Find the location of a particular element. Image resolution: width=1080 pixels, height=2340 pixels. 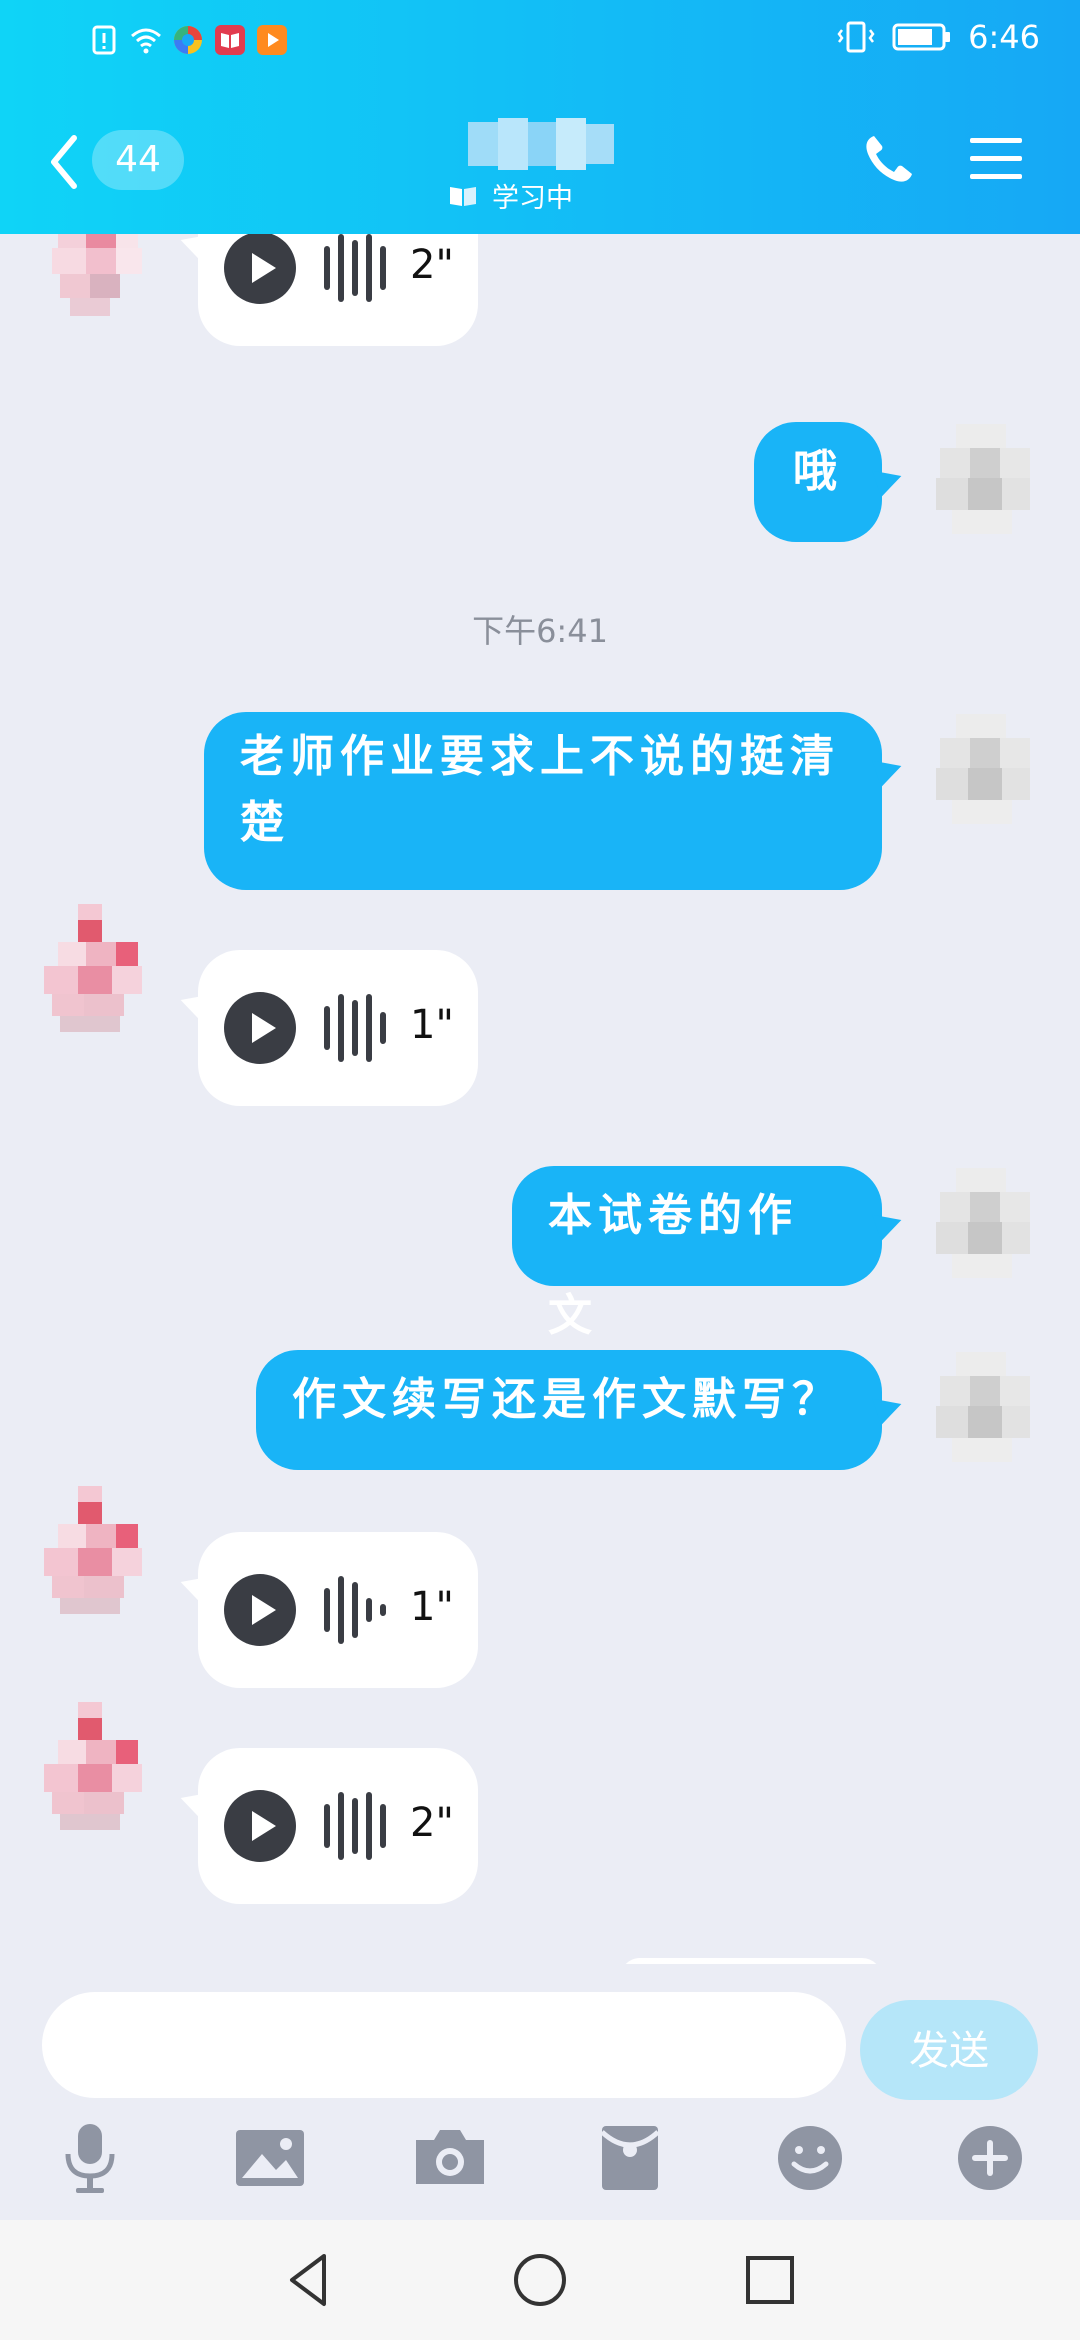

status-notification-icons is located at coordinates (188, 40).